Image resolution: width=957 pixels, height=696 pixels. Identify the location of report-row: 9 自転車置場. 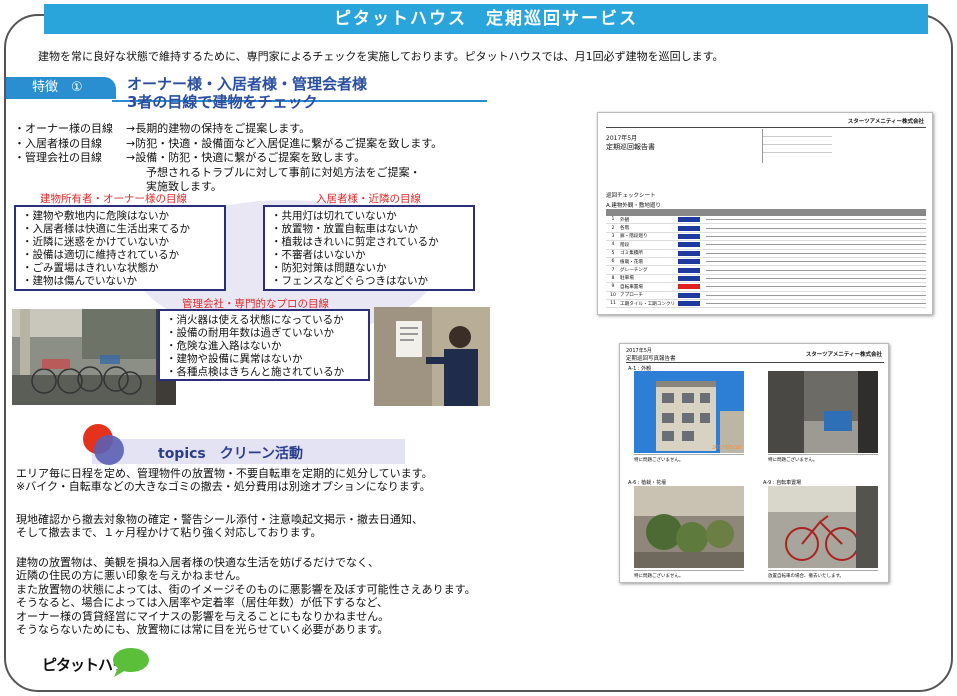
(766, 287).